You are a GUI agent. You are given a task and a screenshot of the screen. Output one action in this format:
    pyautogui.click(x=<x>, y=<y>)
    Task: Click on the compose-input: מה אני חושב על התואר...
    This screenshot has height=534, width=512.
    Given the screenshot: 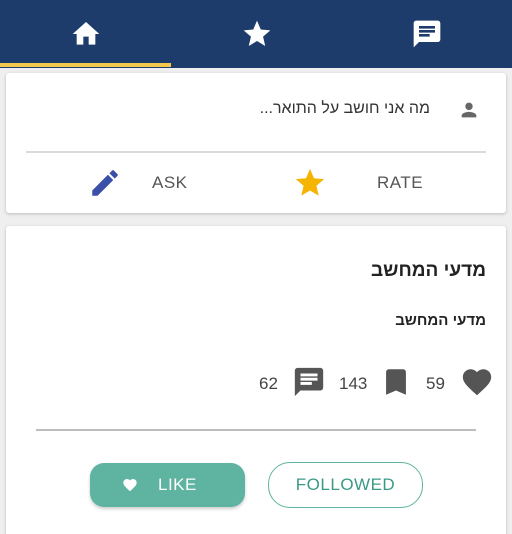 What is the action you would take?
    pyautogui.click(x=256, y=109)
    